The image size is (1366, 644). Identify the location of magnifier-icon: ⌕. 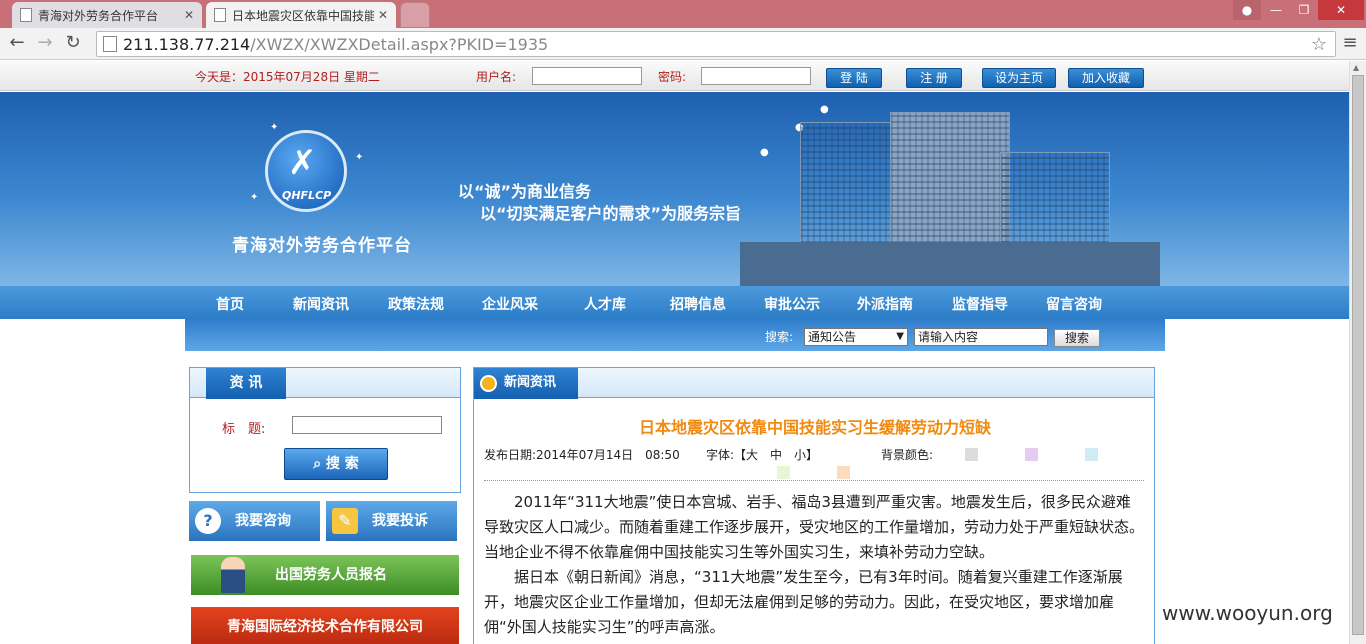
(319, 464).